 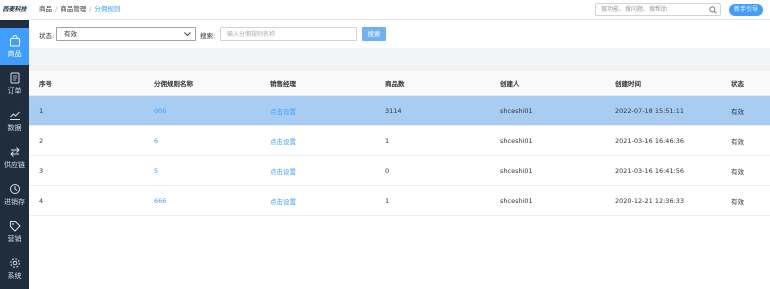 What do you see at coordinates (187, 34) in the screenshot?
I see `chevron-down-icon` at bounding box center [187, 34].